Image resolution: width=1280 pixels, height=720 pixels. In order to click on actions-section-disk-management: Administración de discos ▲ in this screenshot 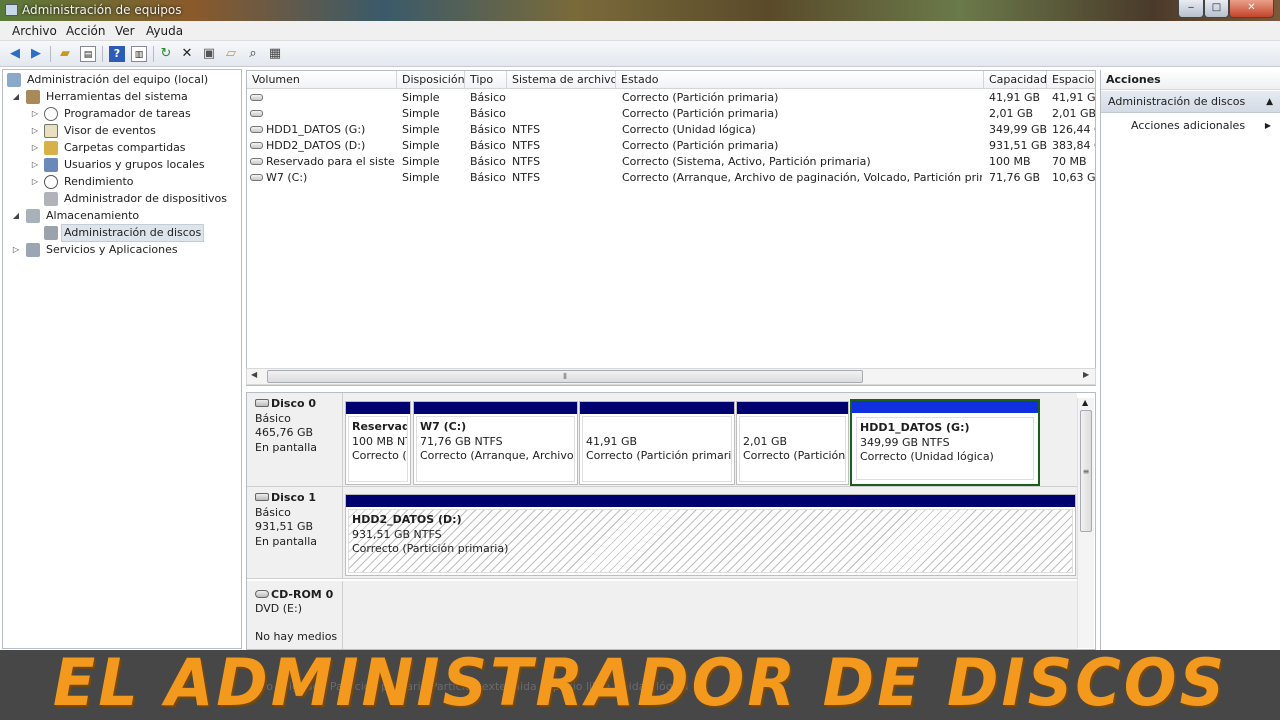, I will do `click(1190, 102)`.